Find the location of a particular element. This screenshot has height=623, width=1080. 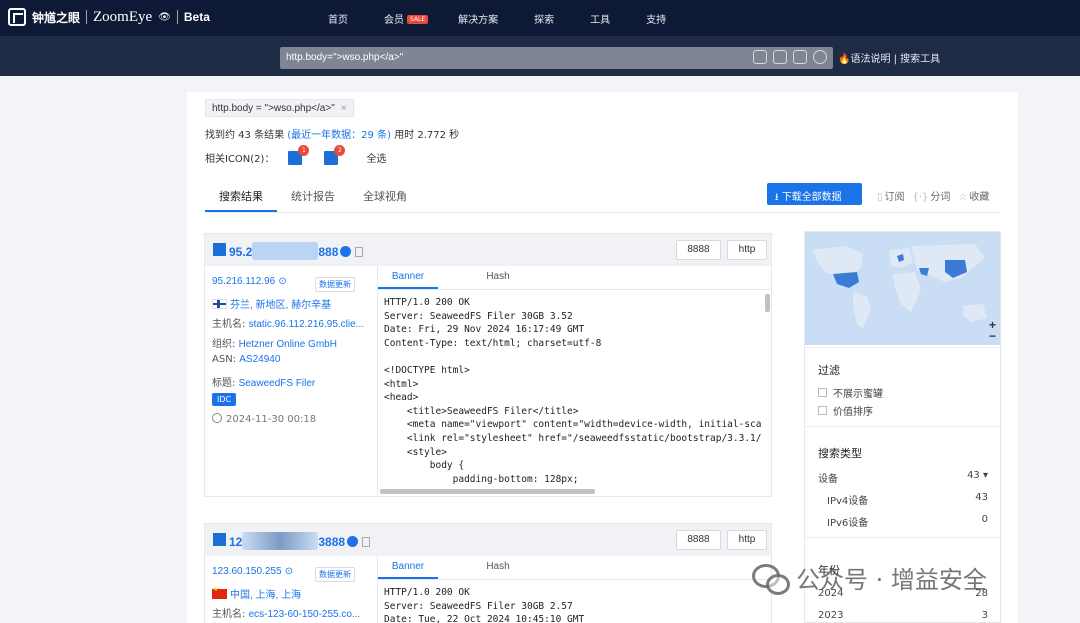

favicon-icon: 2 is located at coordinates (335, 154).